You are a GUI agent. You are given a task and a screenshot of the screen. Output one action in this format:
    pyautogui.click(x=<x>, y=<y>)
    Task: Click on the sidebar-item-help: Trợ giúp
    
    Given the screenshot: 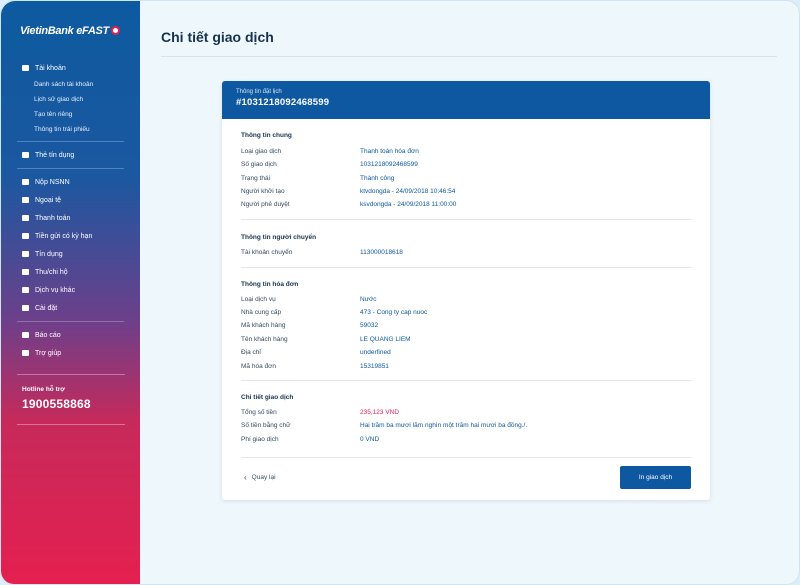 What is the action you would take?
    pyautogui.click(x=70, y=353)
    